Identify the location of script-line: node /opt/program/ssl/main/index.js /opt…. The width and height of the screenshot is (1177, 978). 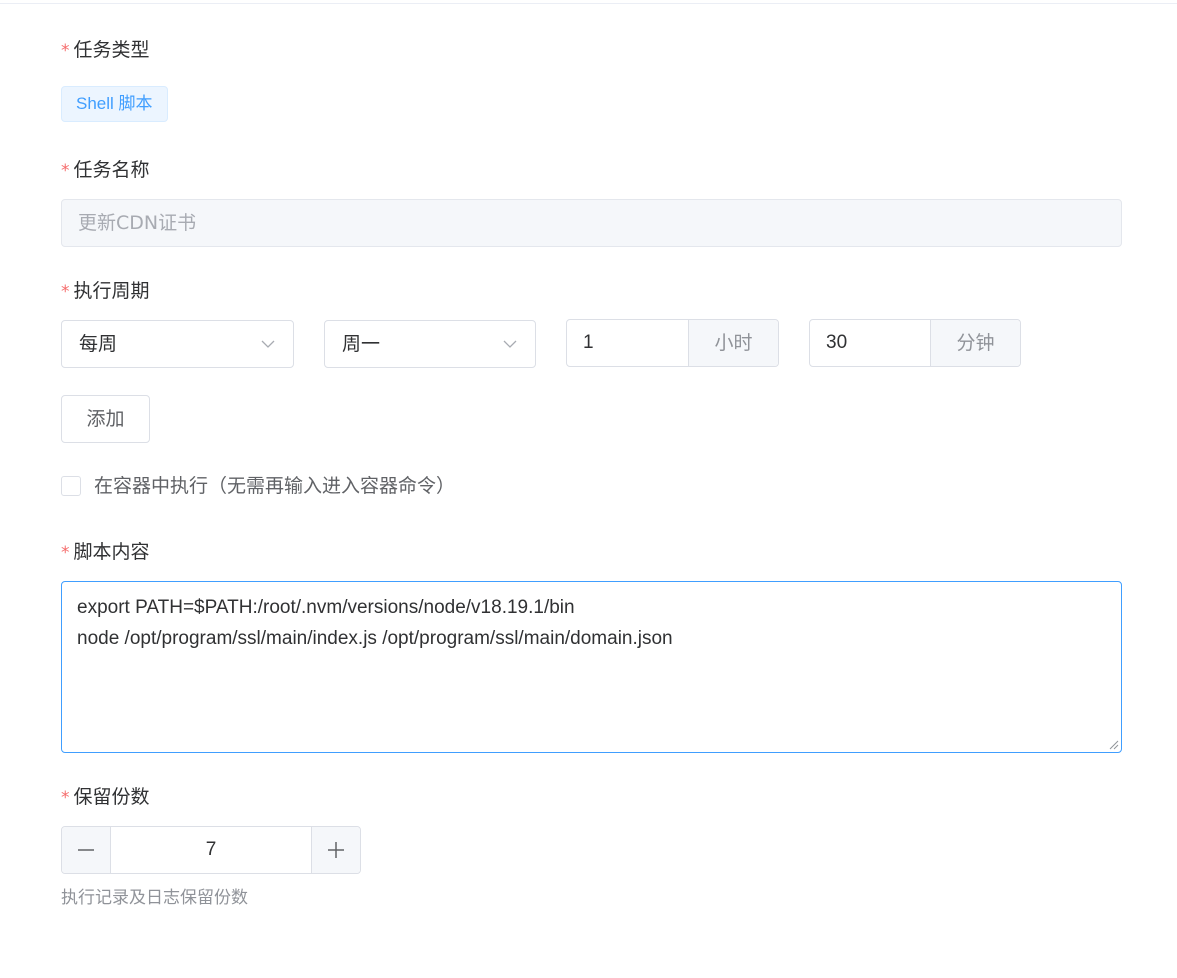
(375, 638).